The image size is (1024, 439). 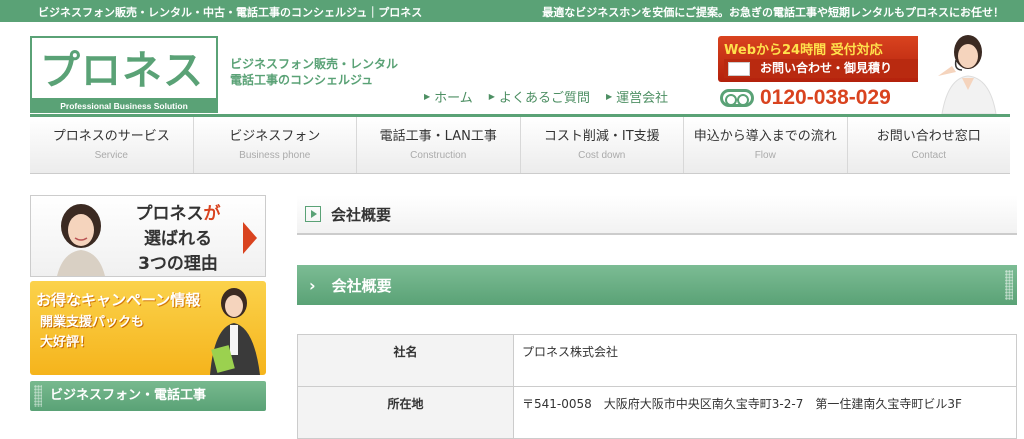 What do you see at coordinates (275, 145) in the screenshot?
I see `nav-business-phone: ビジネスフォン Business phone` at bounding box center [275, 145].